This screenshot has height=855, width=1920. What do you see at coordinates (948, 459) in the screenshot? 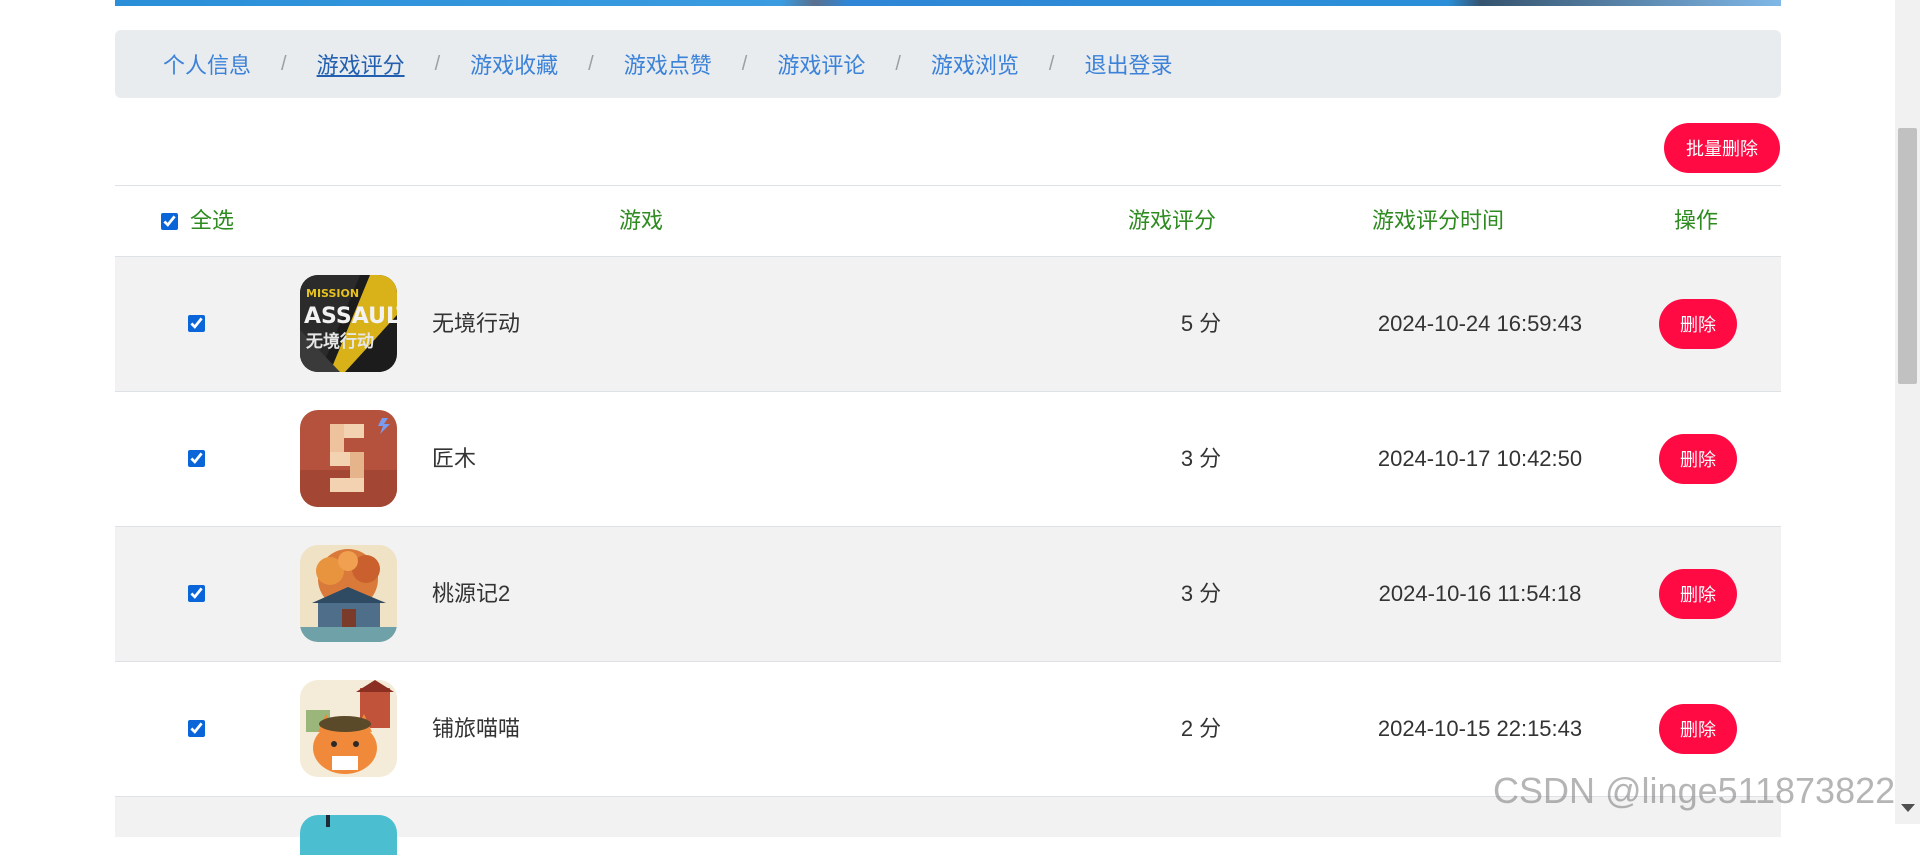
I see `table-row: 匠木 3 分 2024-10-17 10:42:50 删除` at bounding box center [948, 459].